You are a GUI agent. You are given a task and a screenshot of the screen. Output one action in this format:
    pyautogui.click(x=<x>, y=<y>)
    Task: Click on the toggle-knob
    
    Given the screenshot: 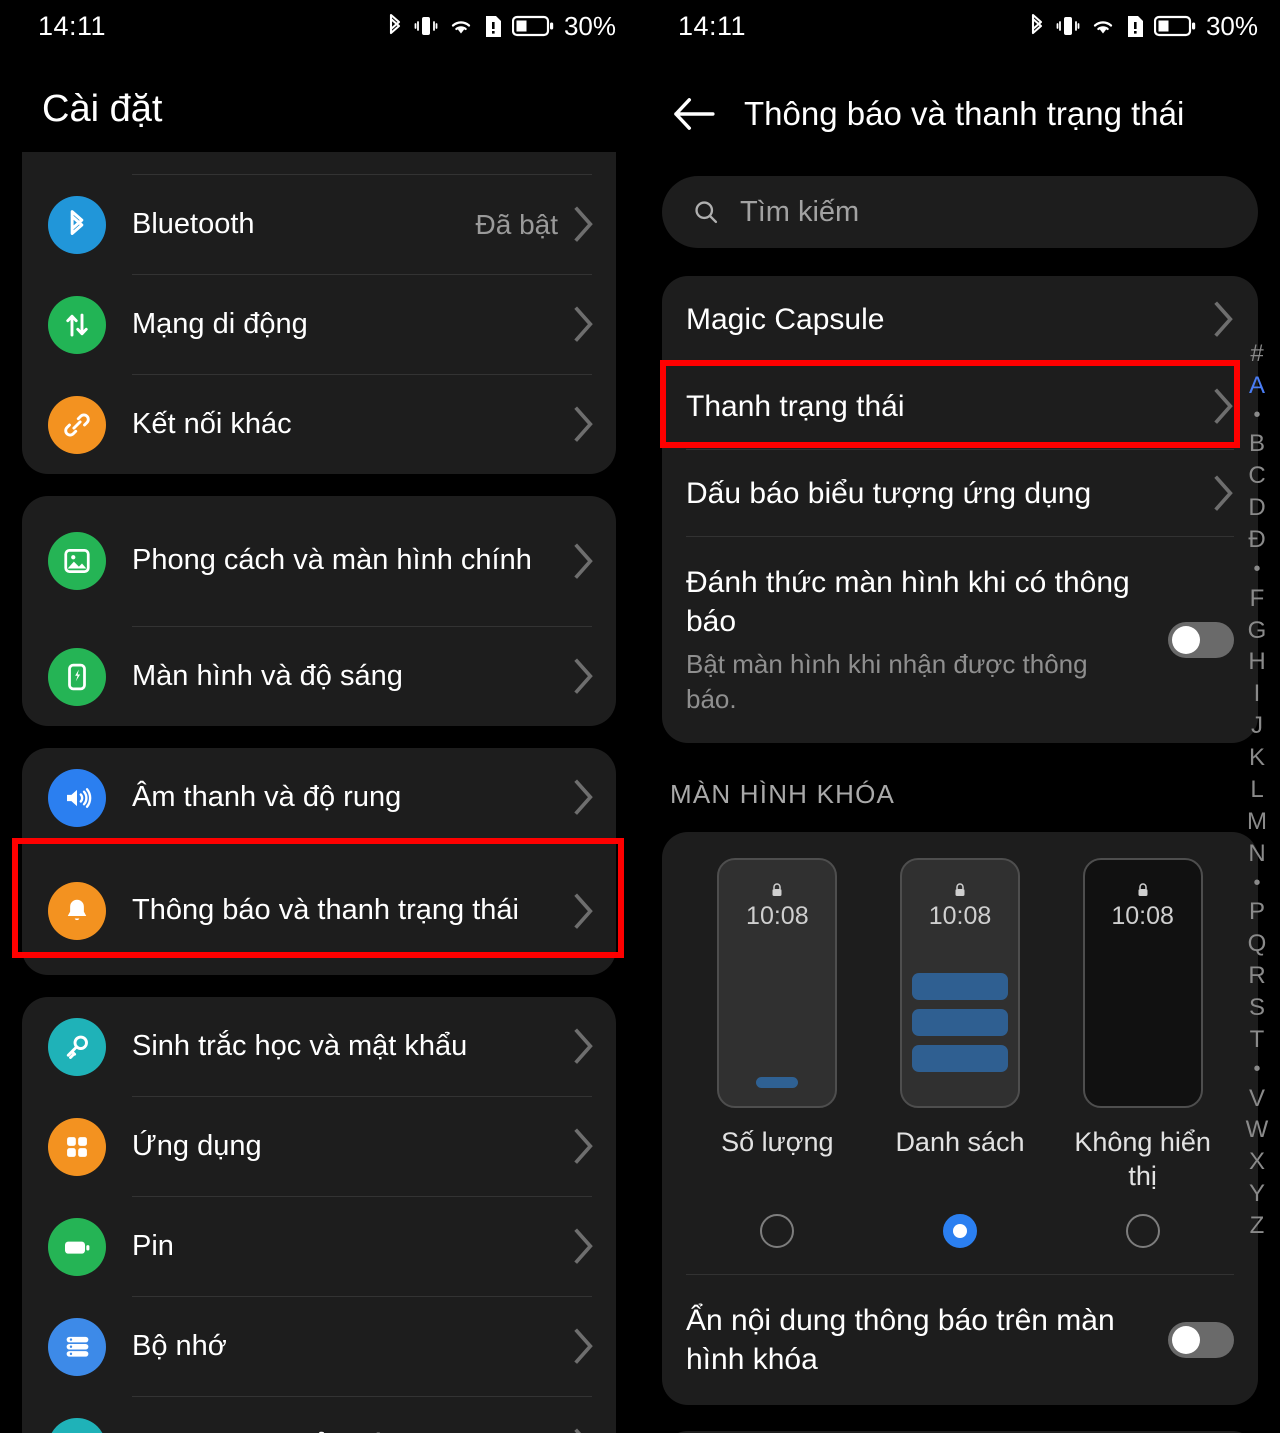 What is the action you would take?
    pyautogui.click(x=1186, y=640)
    